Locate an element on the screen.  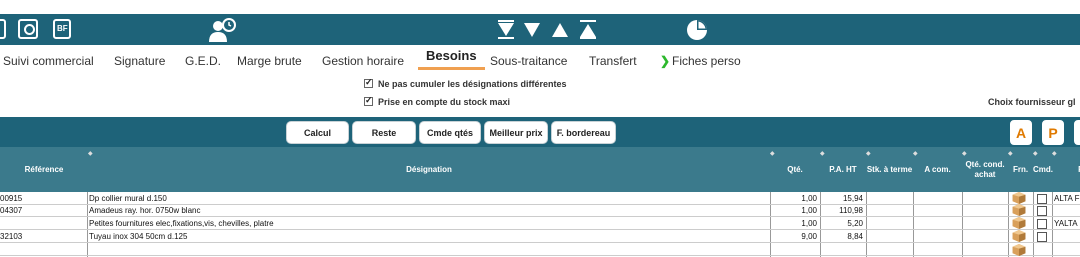
cell-designation: Tuyau inox 304 50cm d.125 is located at coordinates (138, 236).